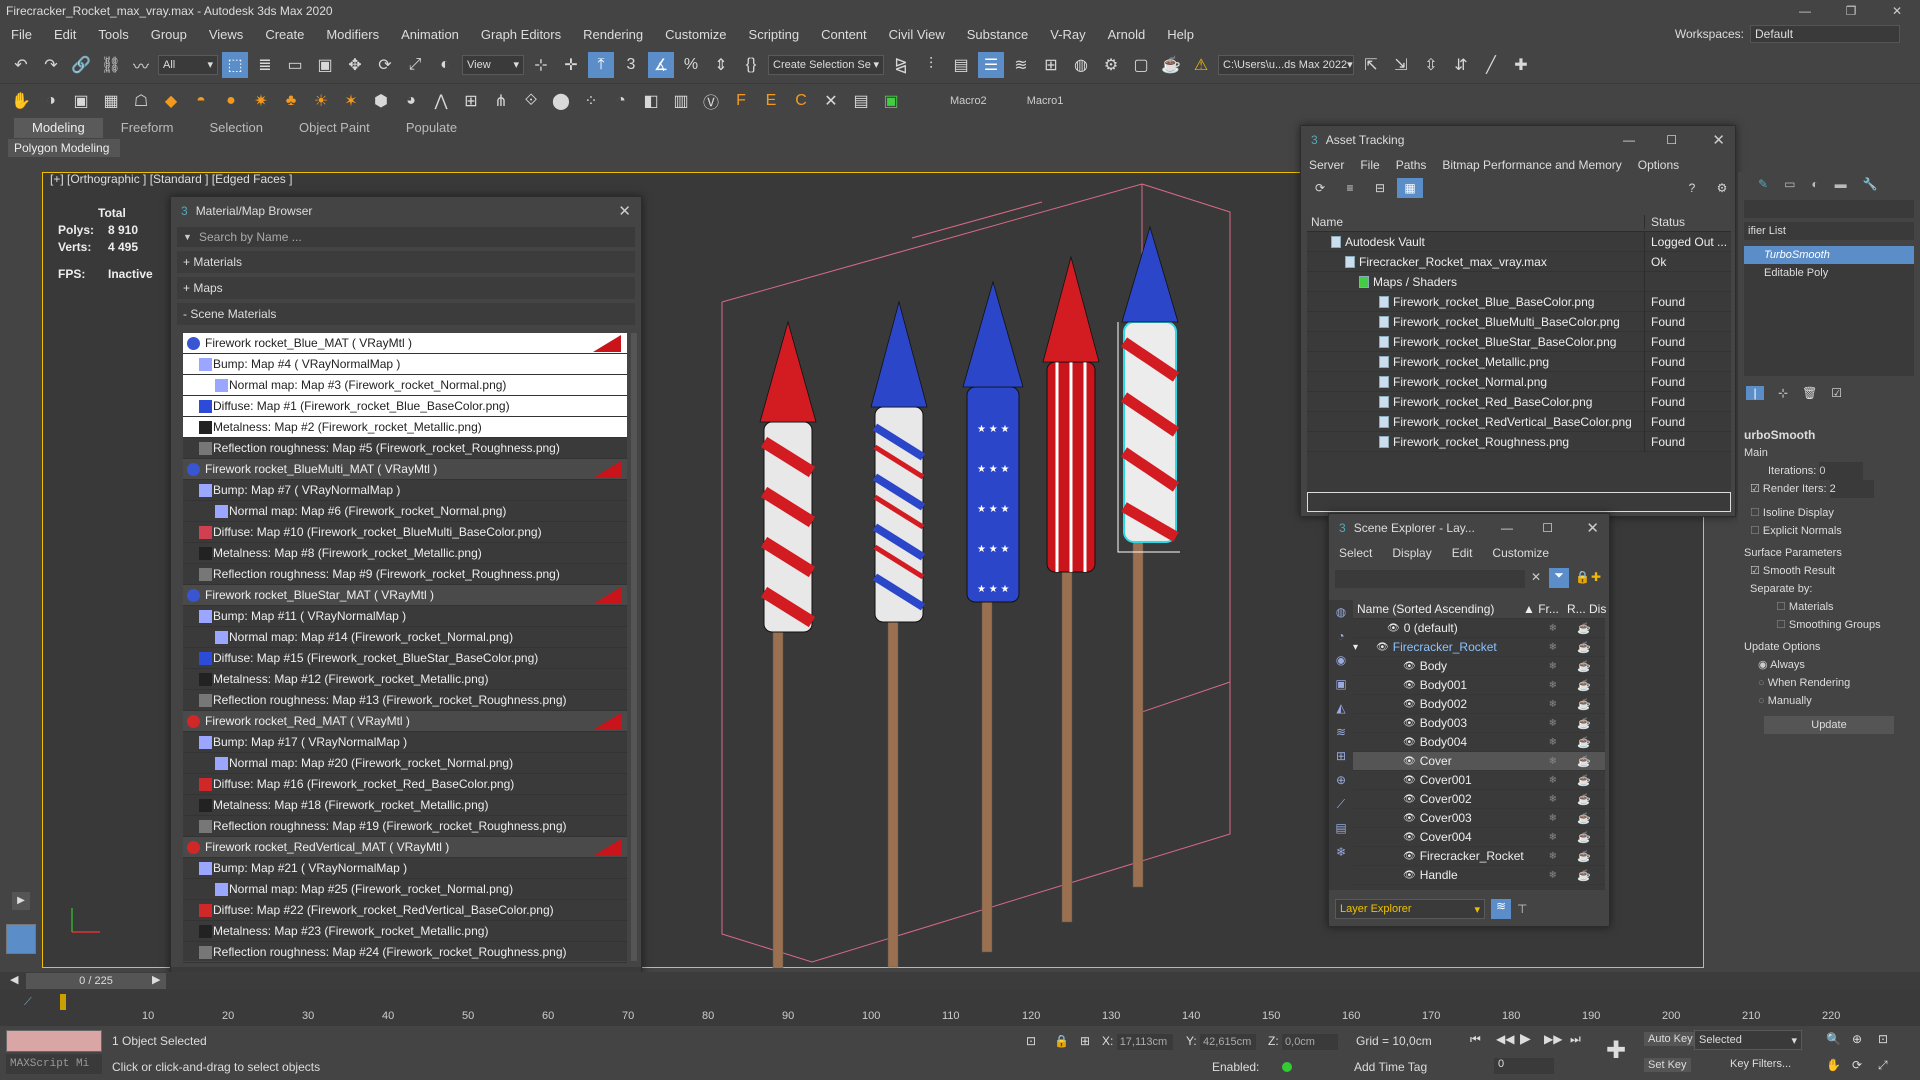 This screenshot has height=1080, width=1920. What do you see at coordinates (1870, 184) in the screenshot?
I see `utilities-tab-icon: 🔧` at bounding box center [1870, 184].